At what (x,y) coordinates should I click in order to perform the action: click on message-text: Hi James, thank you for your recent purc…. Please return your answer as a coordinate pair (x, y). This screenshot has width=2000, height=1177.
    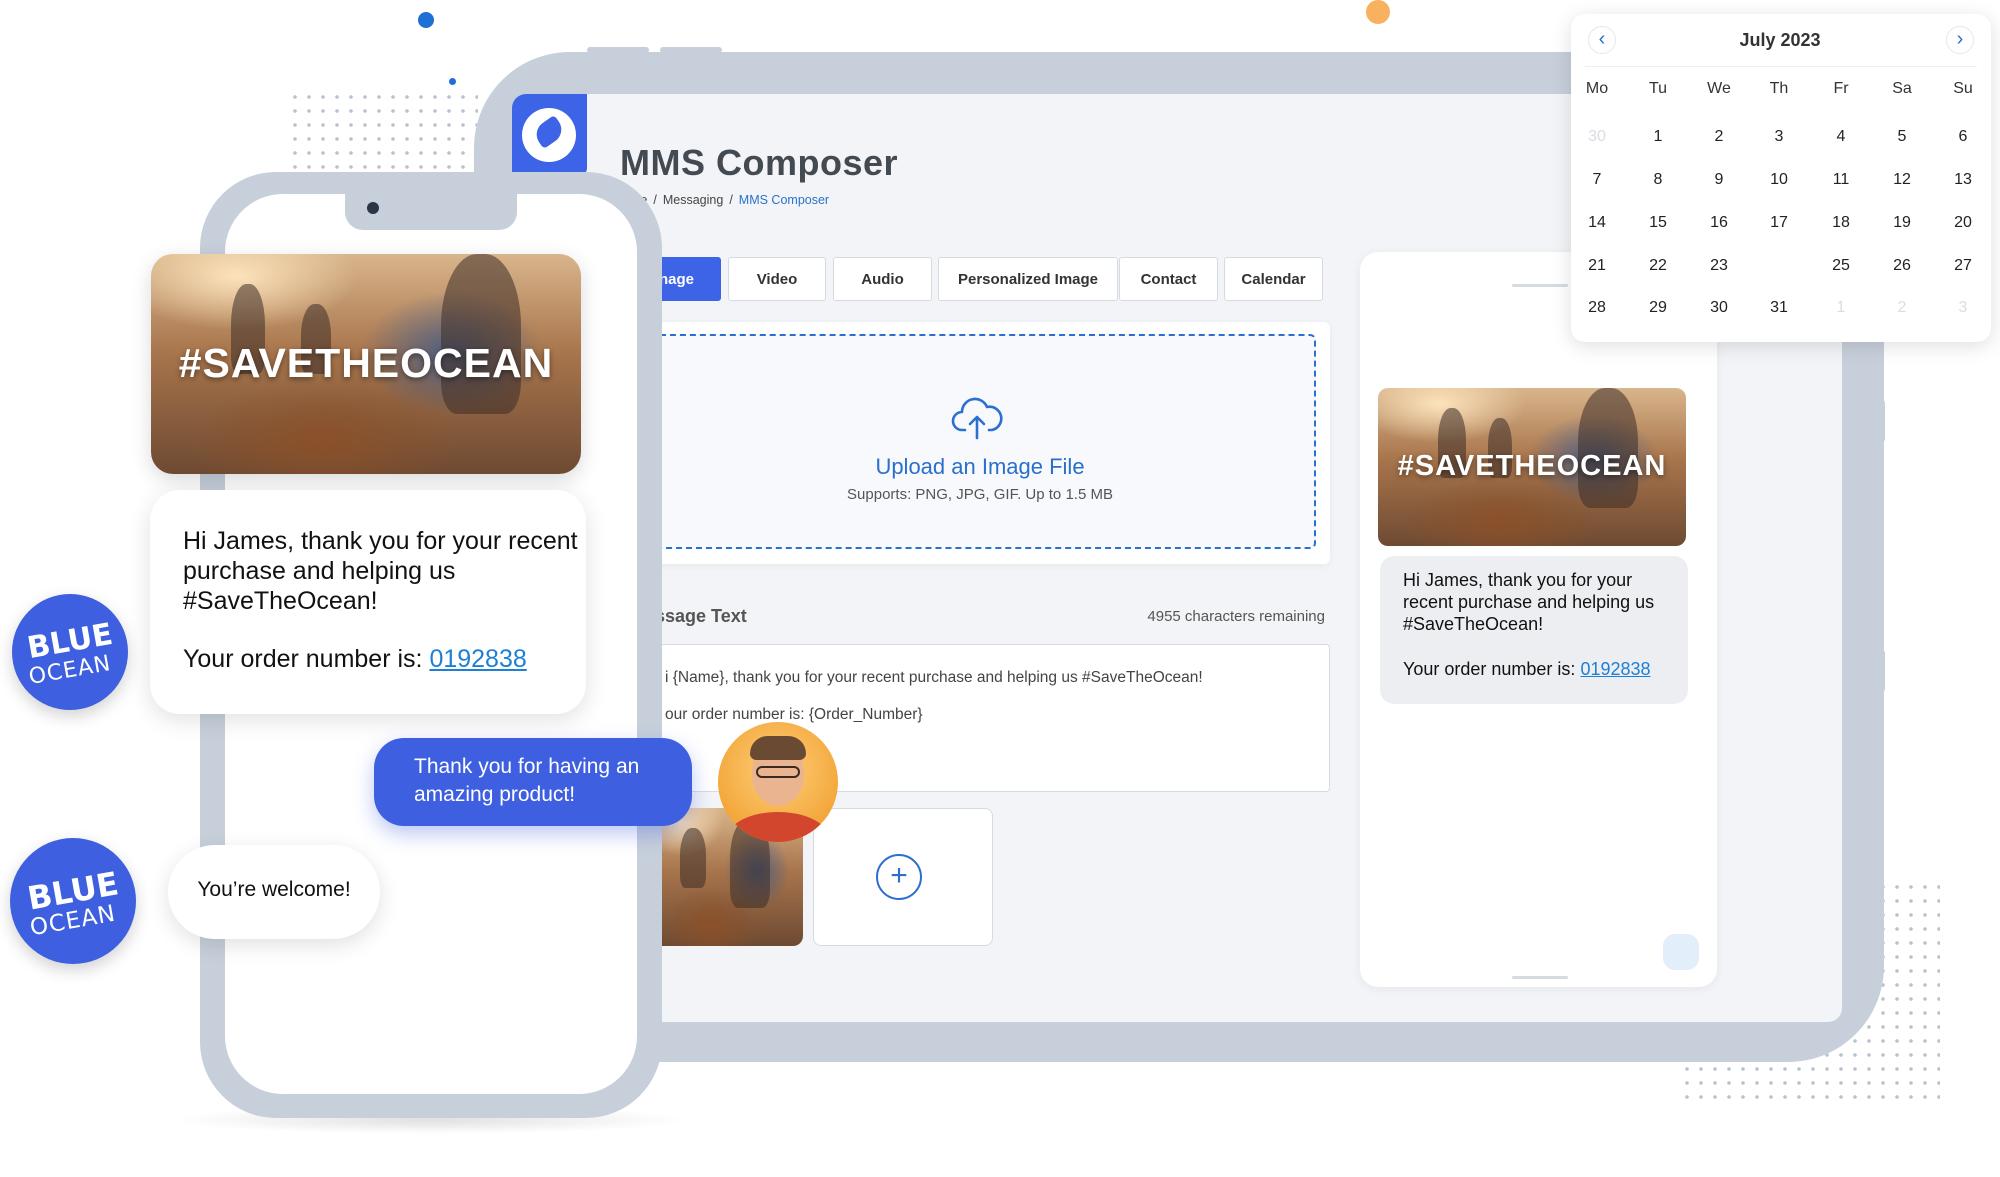
    Looking at the image, I should click on (380, 571).